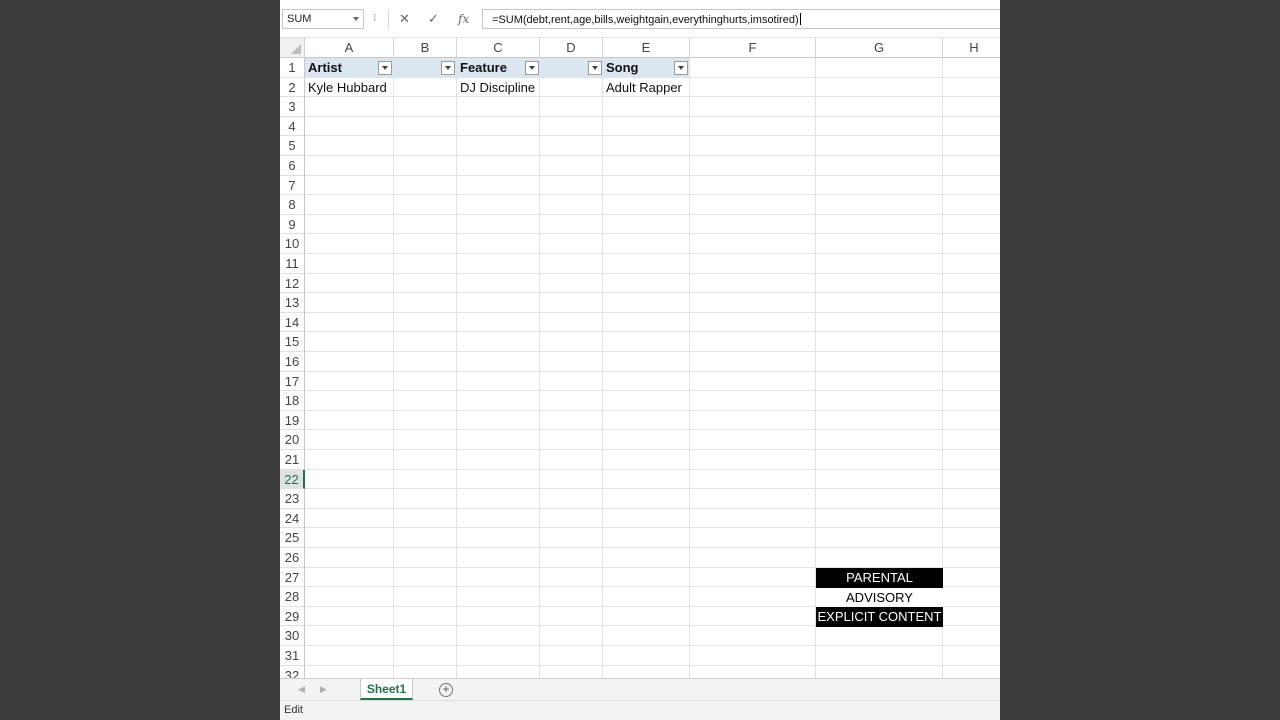  What do you see at coordinates (292, 597) in the screenshot?
I see `row-header-28: 28` at bounding box center [292, 597].